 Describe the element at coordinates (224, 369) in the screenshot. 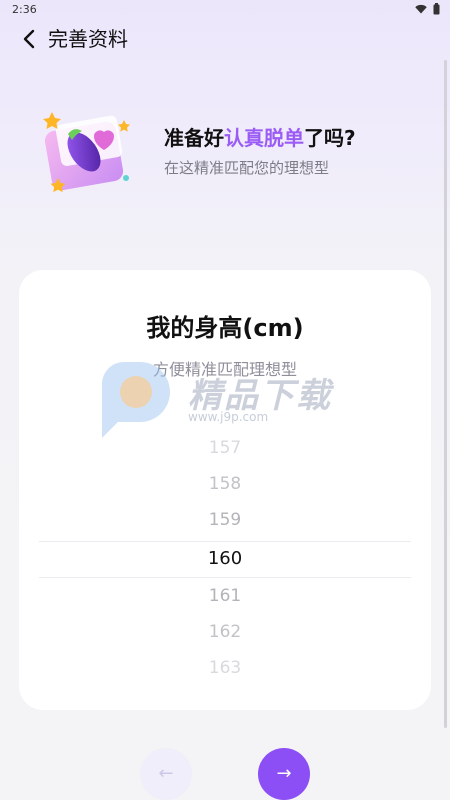

I see `card-subtitle: 方便精准匹配理想型` at that location.